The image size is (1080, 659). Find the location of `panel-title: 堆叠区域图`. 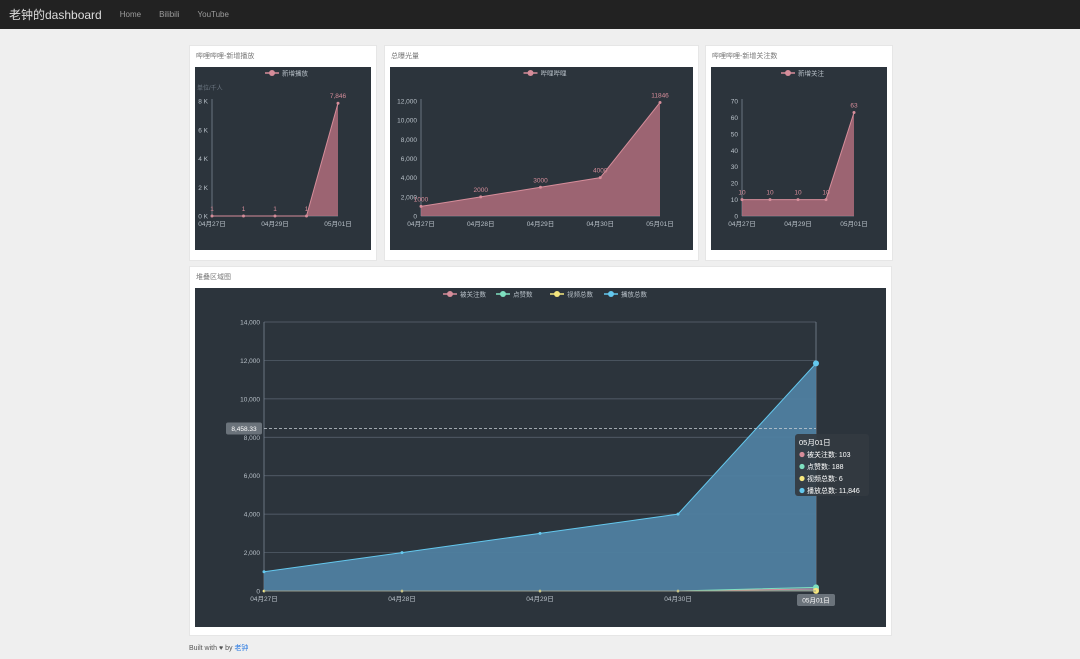

panel-title: 堆叠区域图 is located at coordinates (213, 277).